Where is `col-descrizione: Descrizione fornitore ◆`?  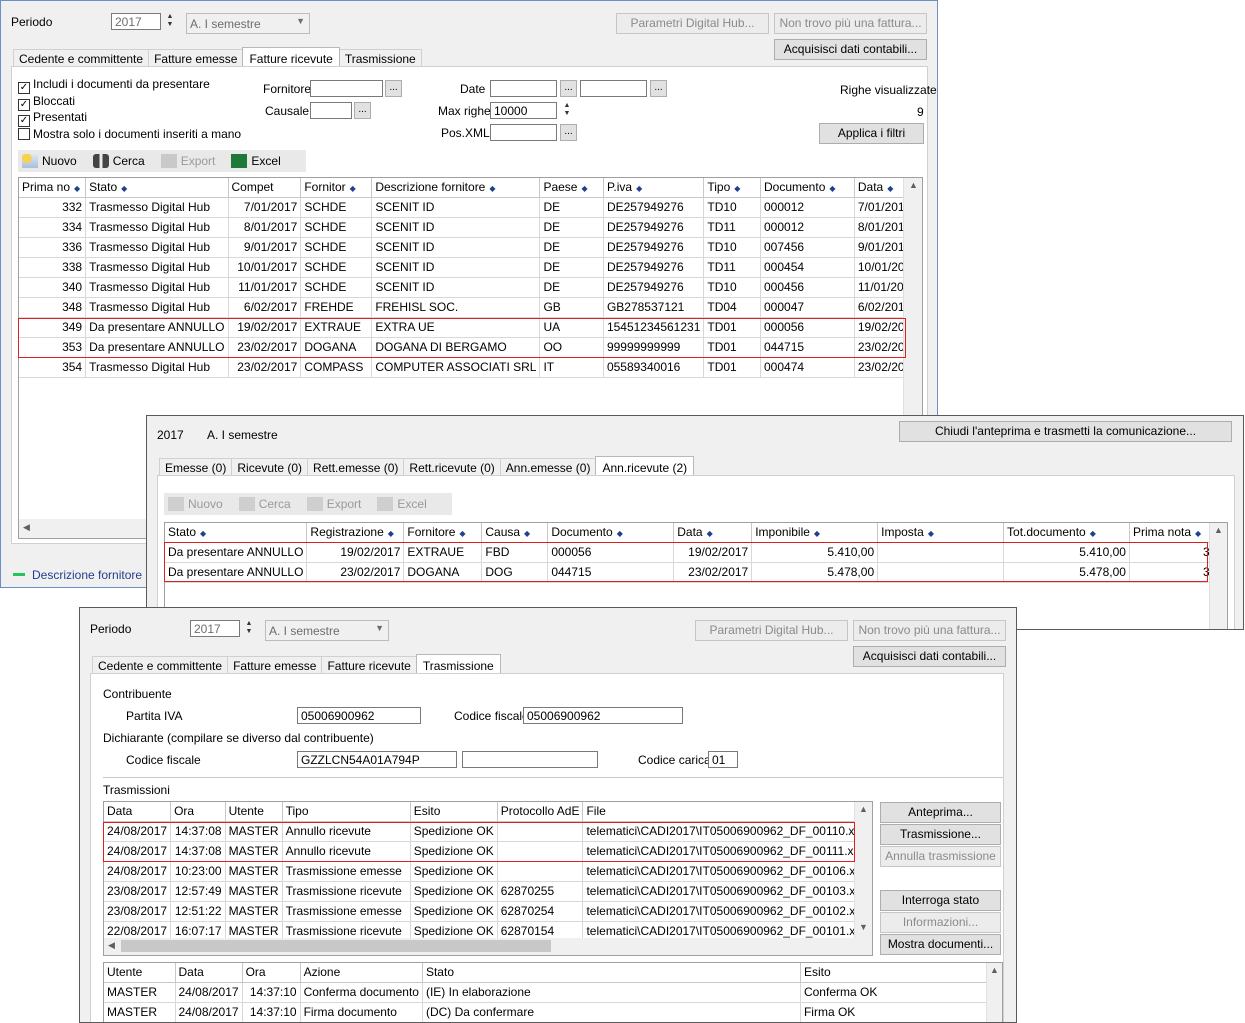
col-descrizione: Descrizione fornitore ◆ is located at coordinates (456, 188).